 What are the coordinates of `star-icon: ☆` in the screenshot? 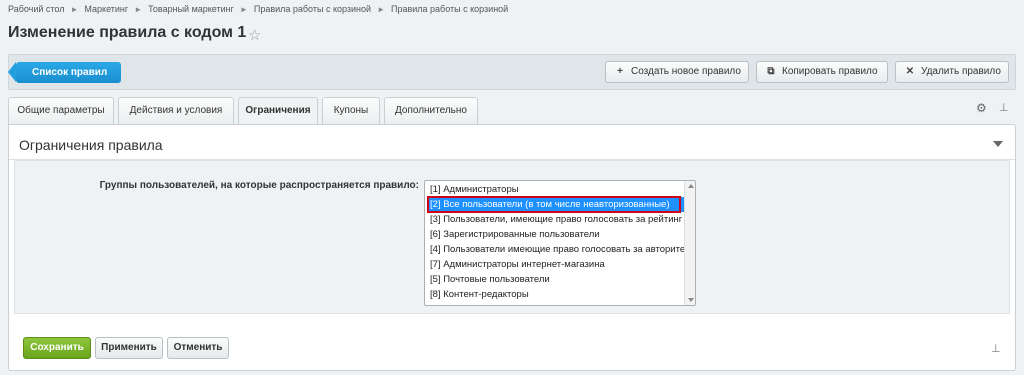 It's located at (254, 35).